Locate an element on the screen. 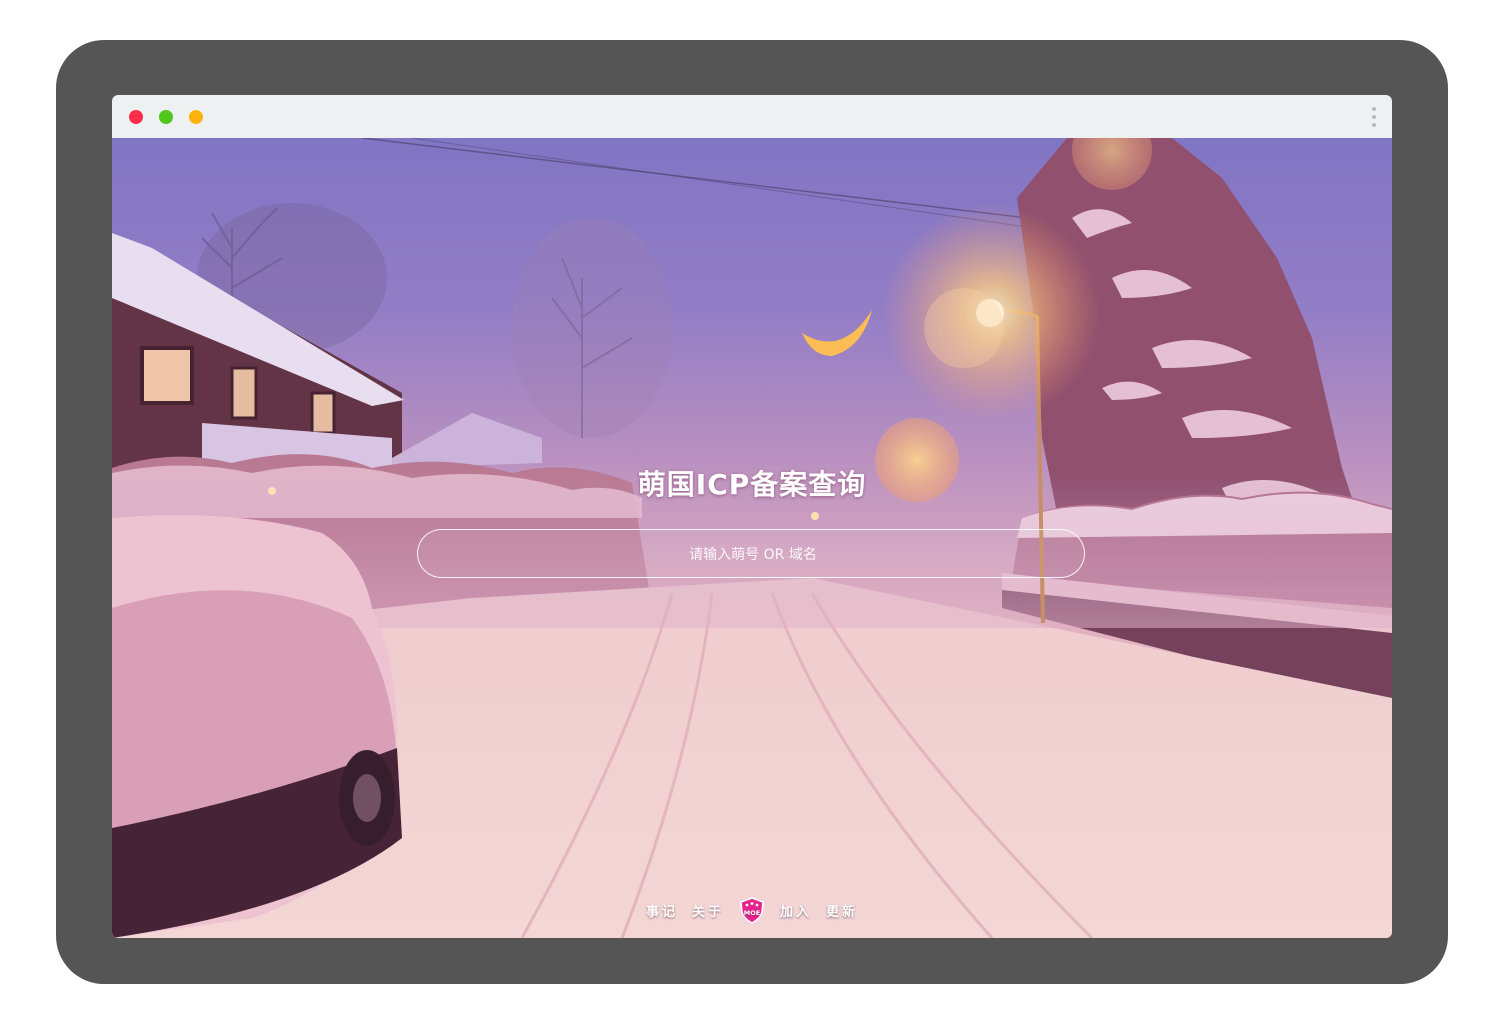 This screenshot has height=1018, width=1504. search-box is located at coordinates (752, 554).